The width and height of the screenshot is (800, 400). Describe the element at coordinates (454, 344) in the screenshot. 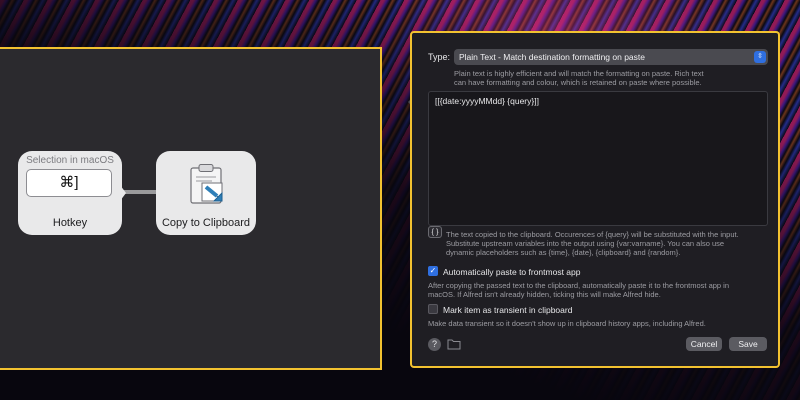

I see `folder-icon` at that location.